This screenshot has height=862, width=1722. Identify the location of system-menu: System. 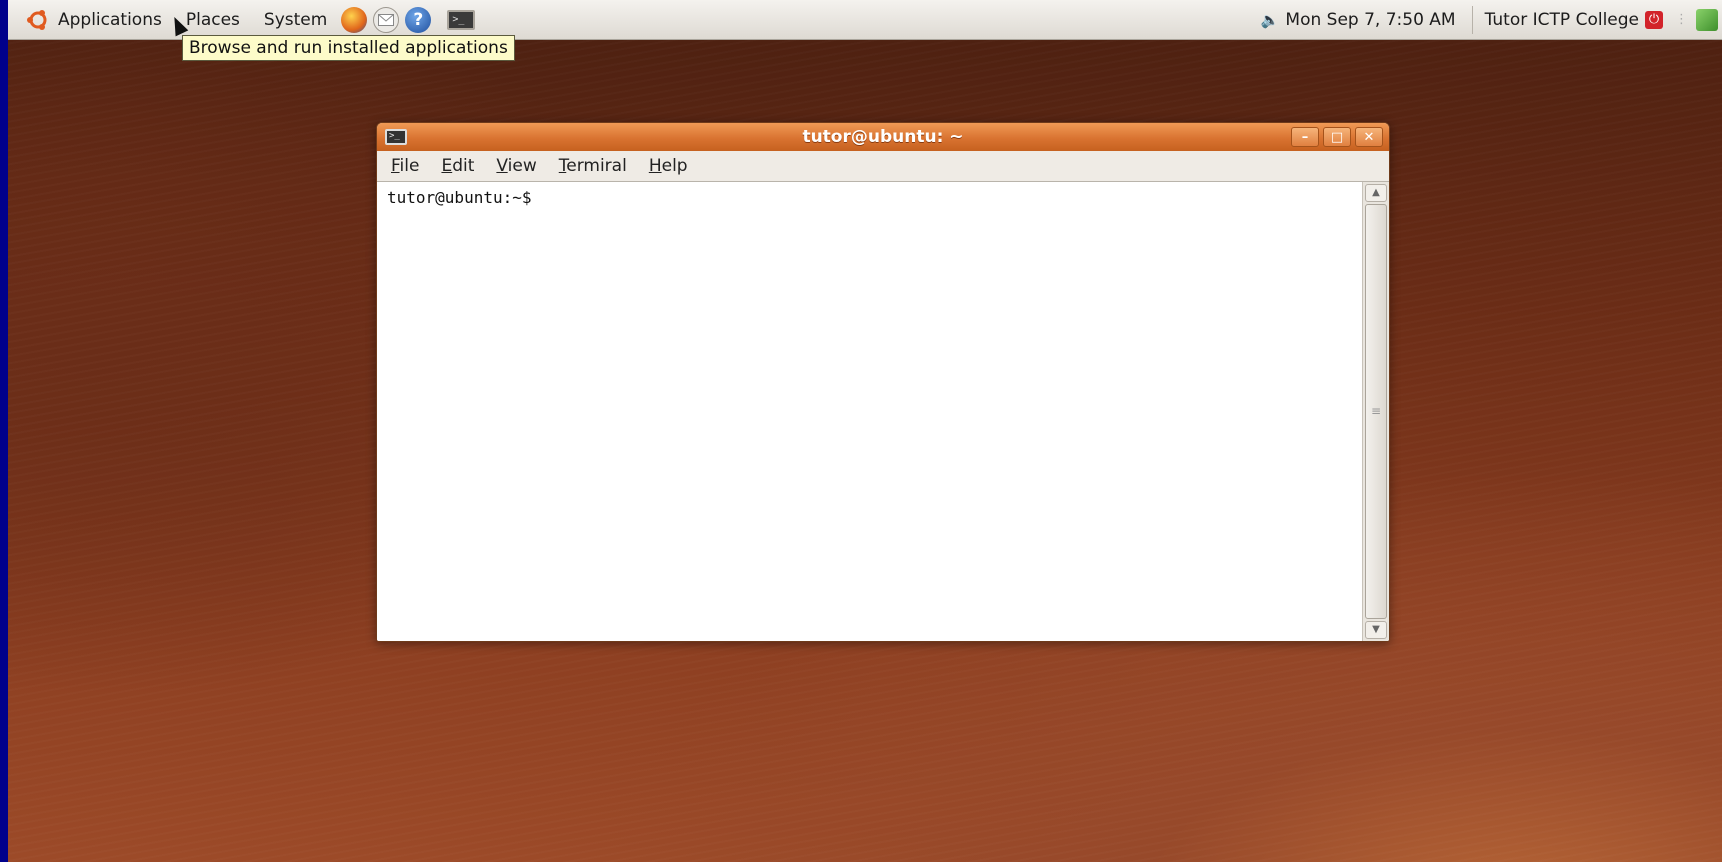
(295, 20).